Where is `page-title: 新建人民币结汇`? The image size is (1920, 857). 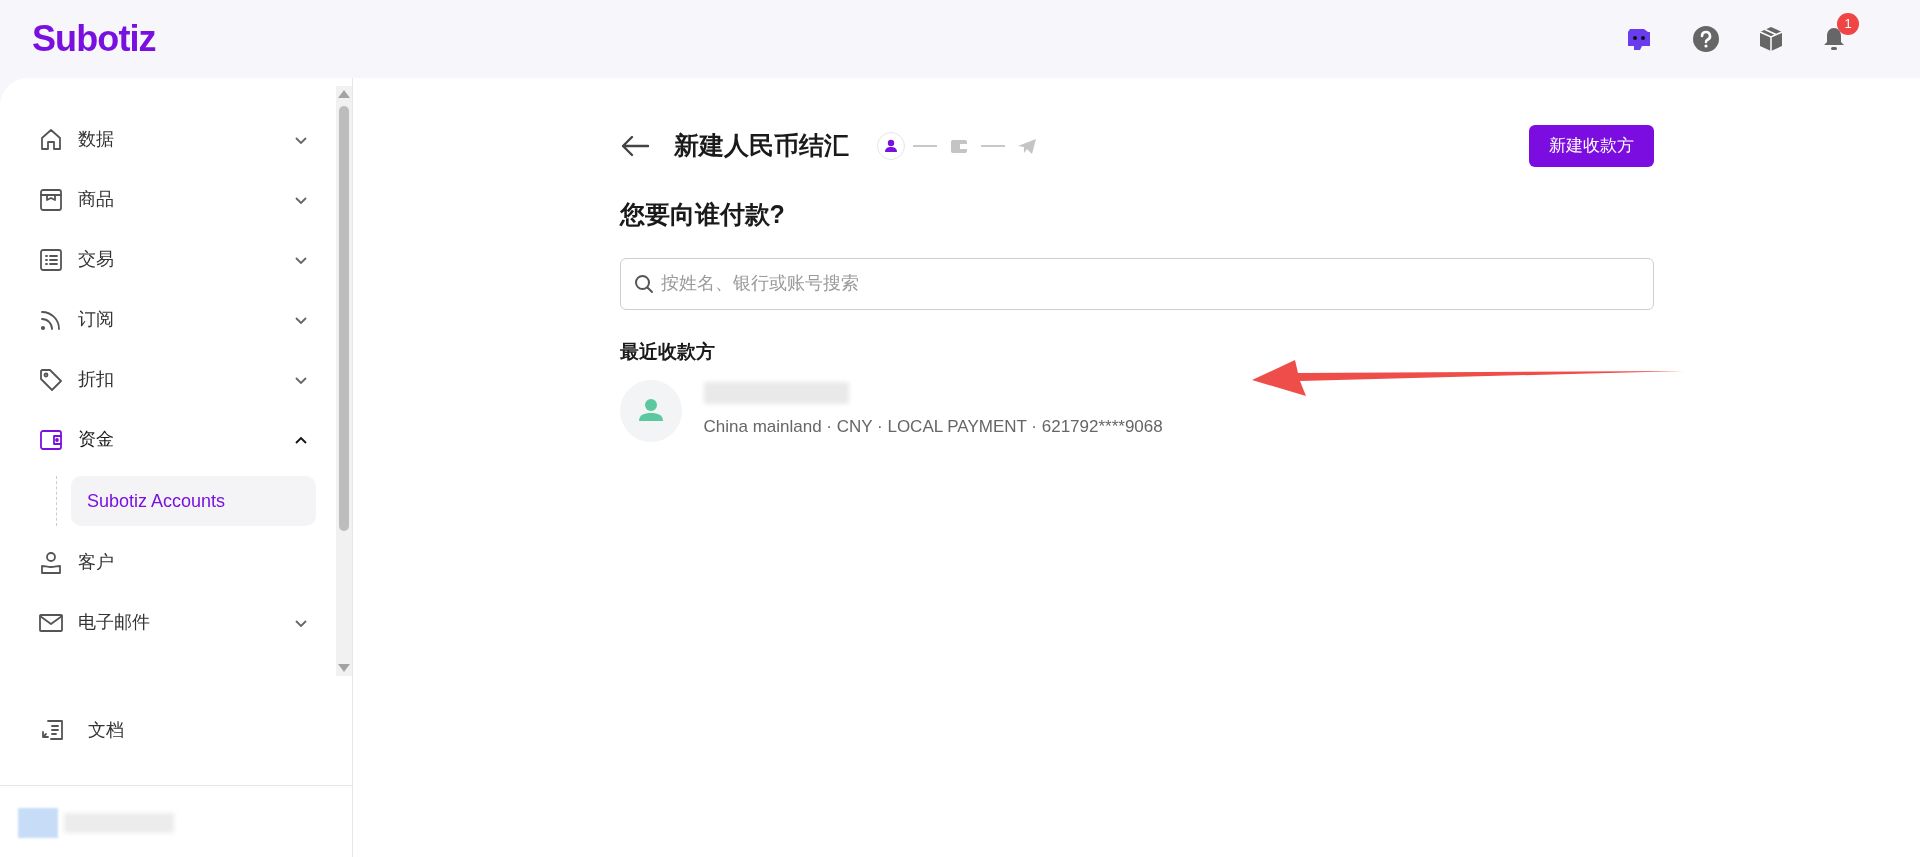
page-title: 新建人民币结汇 is located at coordinates (761, 146).